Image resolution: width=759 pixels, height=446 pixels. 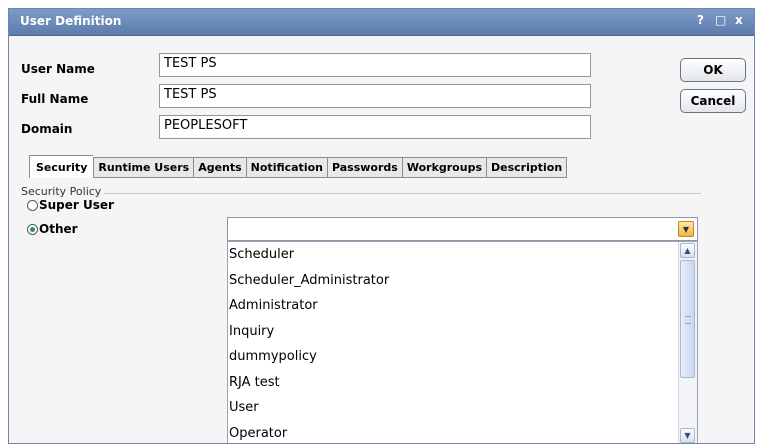 What do you see at coordinates (58, 229) in the screenshot?
I see `other-label: Other` at bounding box center [58, 229].